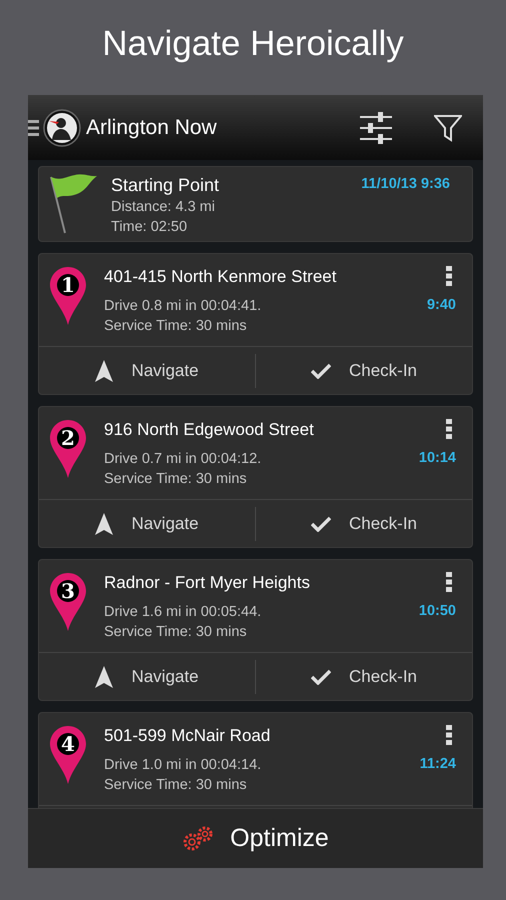 This screenshot has height=900, width=506. What do you see at coordinates (183, 306) in the screenshot?
I see `drive-info: Drive 0.8 mi in 00:04:41.` at bounding box center [183, 306].